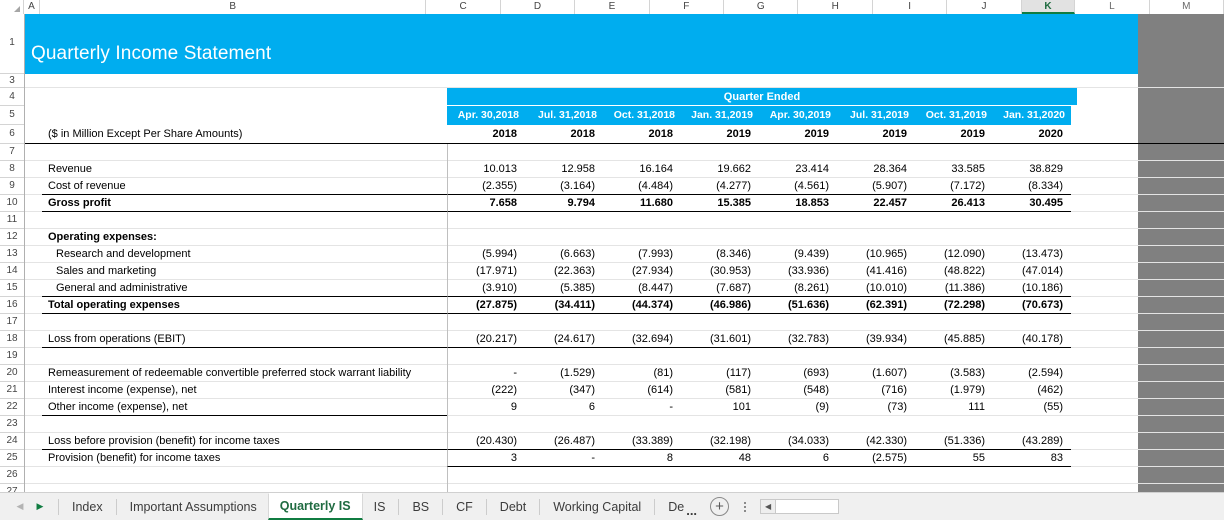 The width and height of the screenshot is (1224, 522). Describe the element at coordinates (876, 186) in the screenshot. I see `cell-H9: (5.907)` at that location.